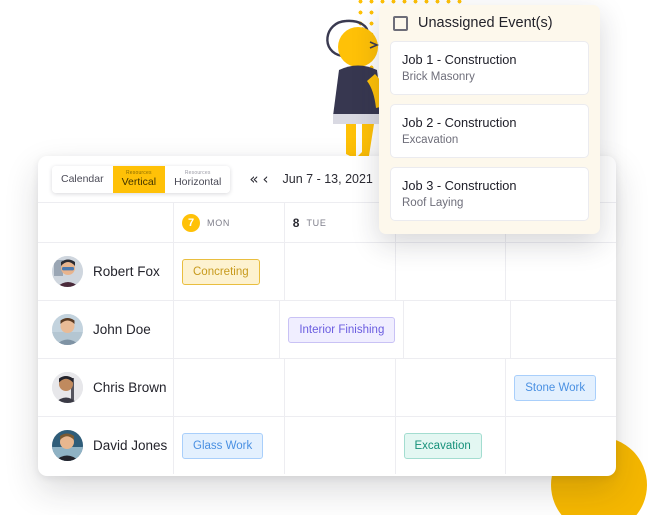 Image resolution: width=655 pixels, height=515 pixels. Describe the element at coordinates (122, 329) in the screenshot. I see `resource-name-1: John Doe` at that location.